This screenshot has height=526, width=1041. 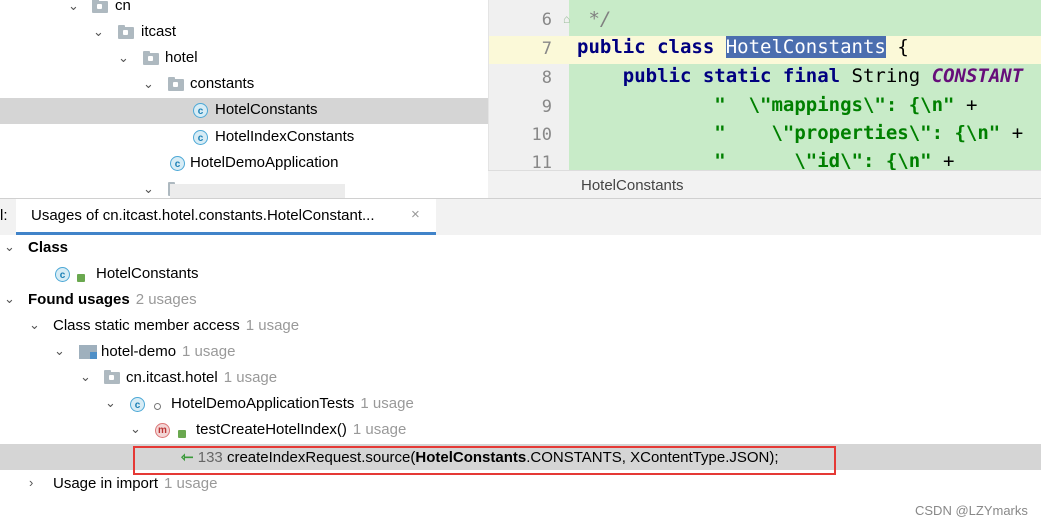 What do you see at coordinates (415, 214) in the screenshot?
I see `close-icon: ×` at bounding box center [415, 214].